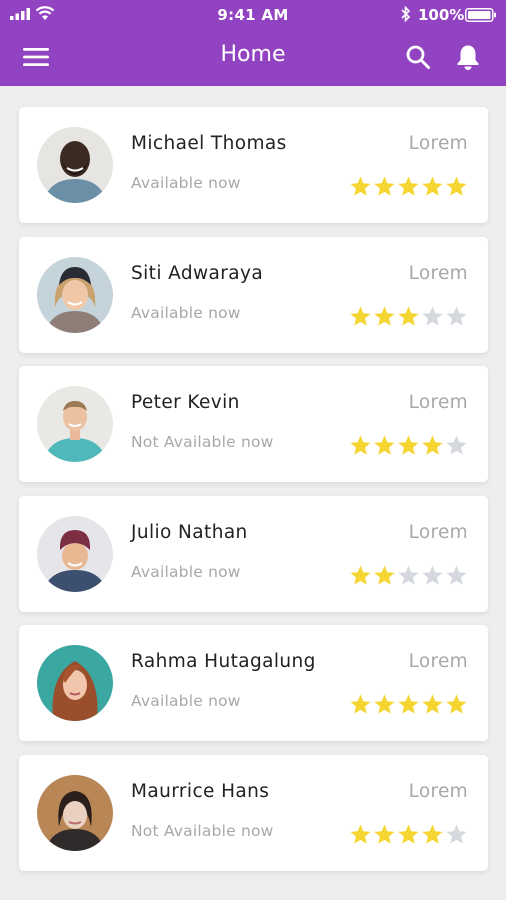 This screenshot has width=506, height=900. Describe the element at coordinates (253, 15) in the screenshot. I see `status-bar: 9:41 AM 100%` at that location.